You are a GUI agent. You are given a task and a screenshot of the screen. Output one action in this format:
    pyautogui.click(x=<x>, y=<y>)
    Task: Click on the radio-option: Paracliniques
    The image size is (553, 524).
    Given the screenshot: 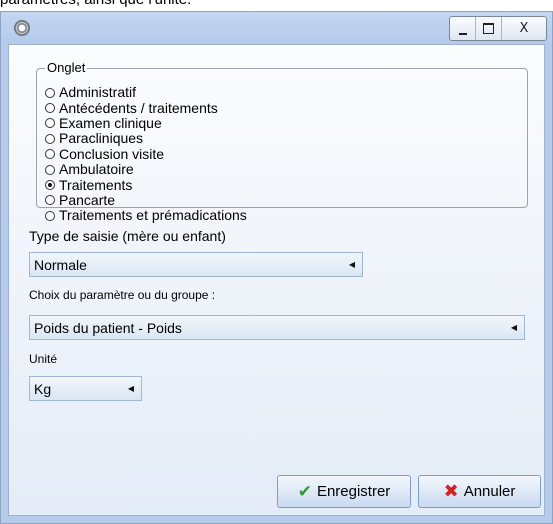 What is the action you would take?
    pyautogui.click(x=146, y=138)
    